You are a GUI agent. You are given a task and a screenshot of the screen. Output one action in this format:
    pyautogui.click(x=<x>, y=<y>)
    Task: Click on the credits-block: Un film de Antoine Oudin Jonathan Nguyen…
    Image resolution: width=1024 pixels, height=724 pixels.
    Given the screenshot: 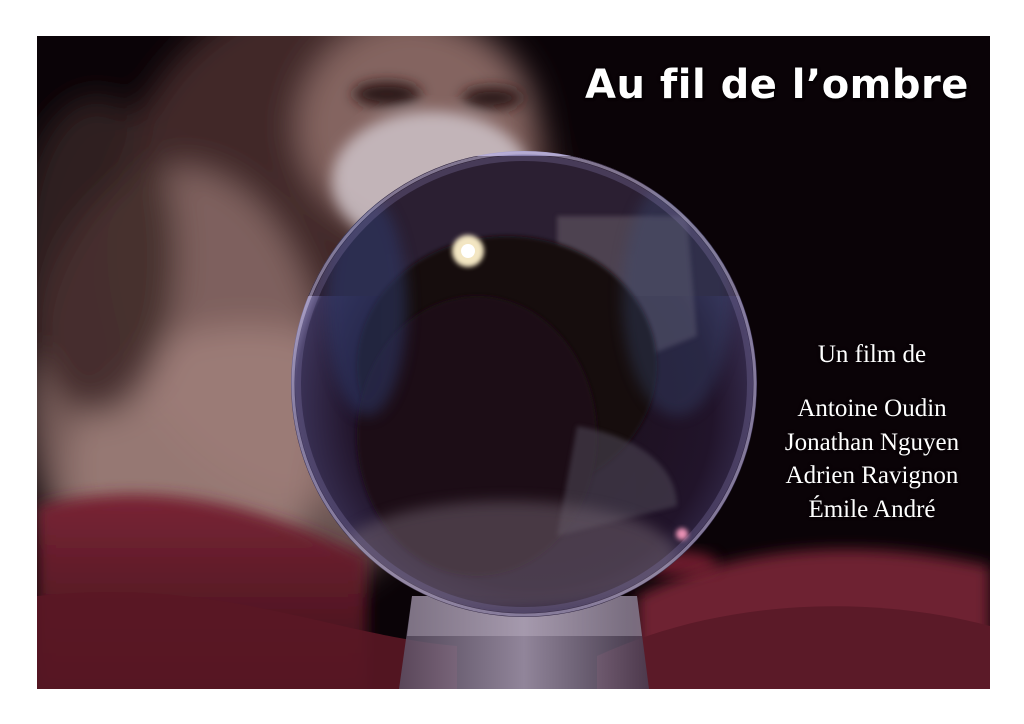 What is the action you would take?
    pyautogui.click(x=872, y=433)
    